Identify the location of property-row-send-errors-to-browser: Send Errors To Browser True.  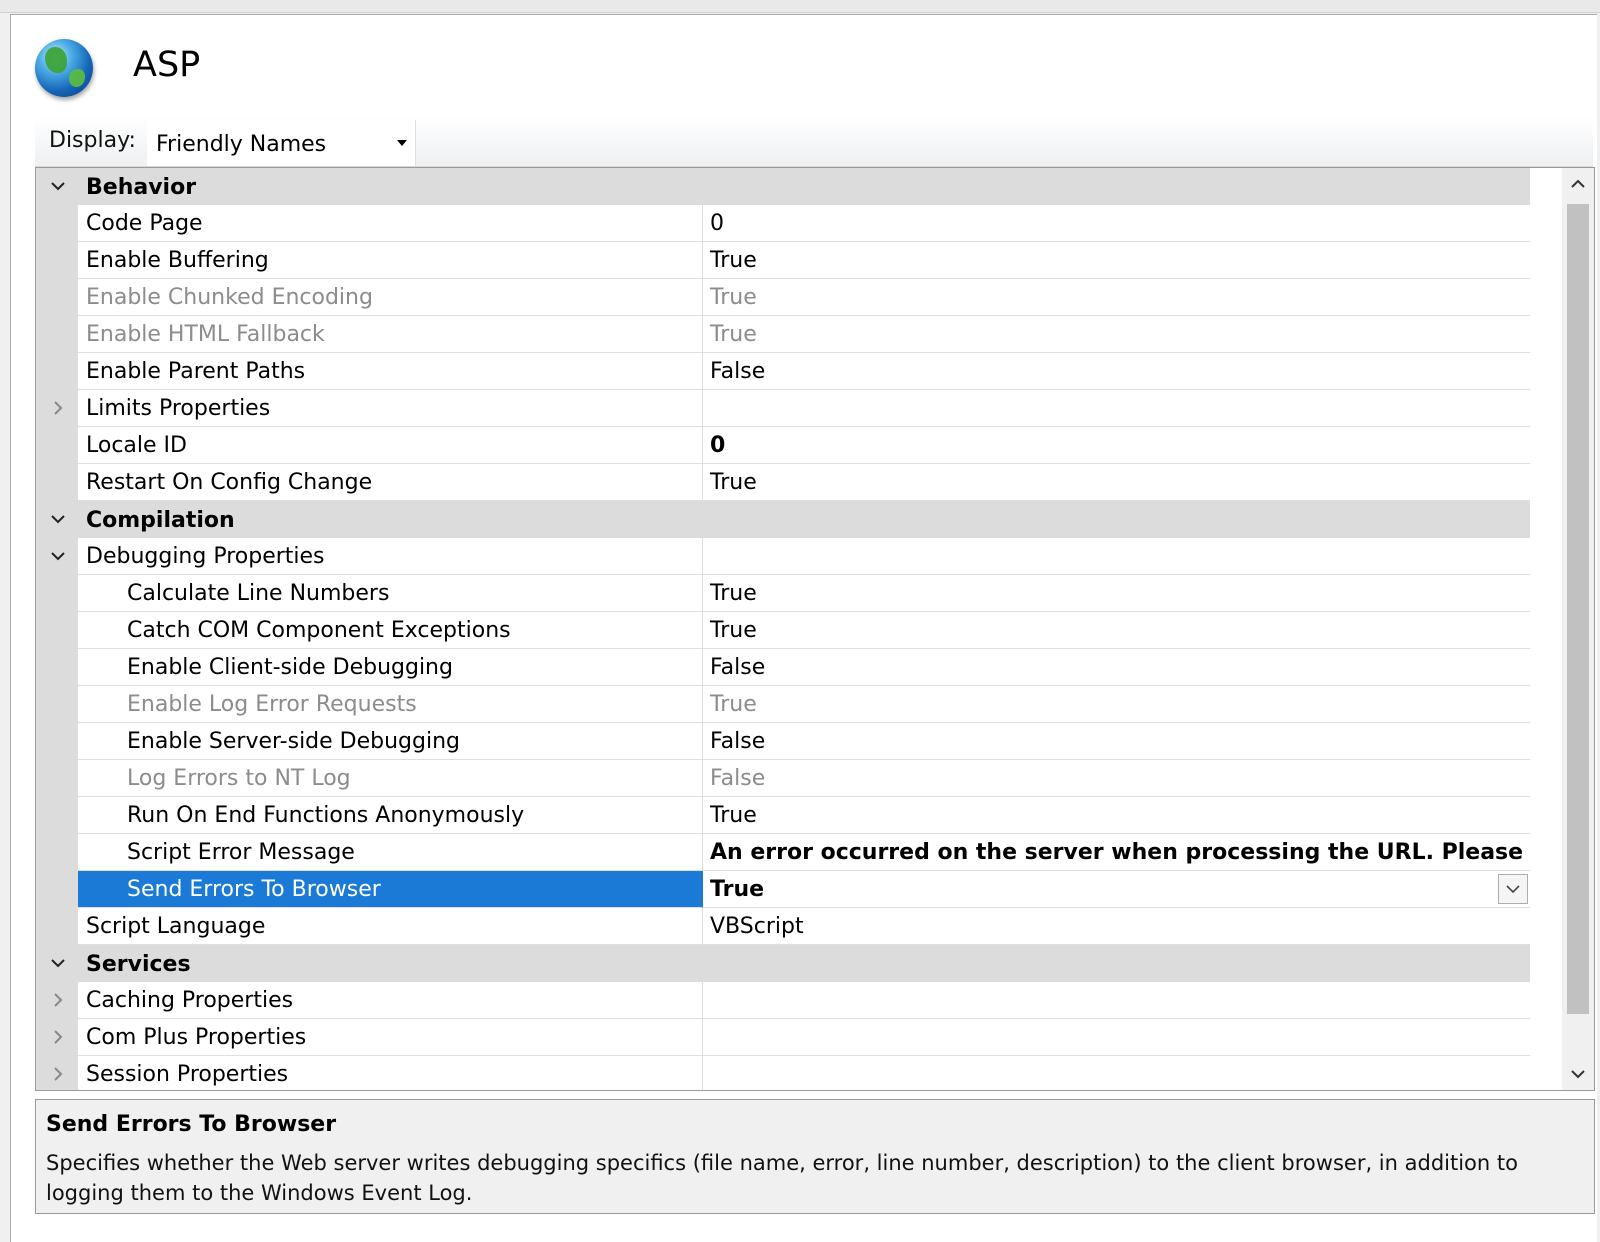
(783, 889).